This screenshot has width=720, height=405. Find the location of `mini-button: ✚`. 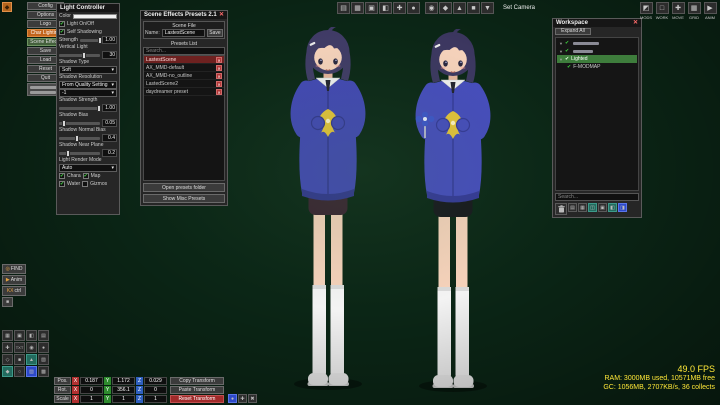

mini-button: ✚ is located at coordinates (242, 398).